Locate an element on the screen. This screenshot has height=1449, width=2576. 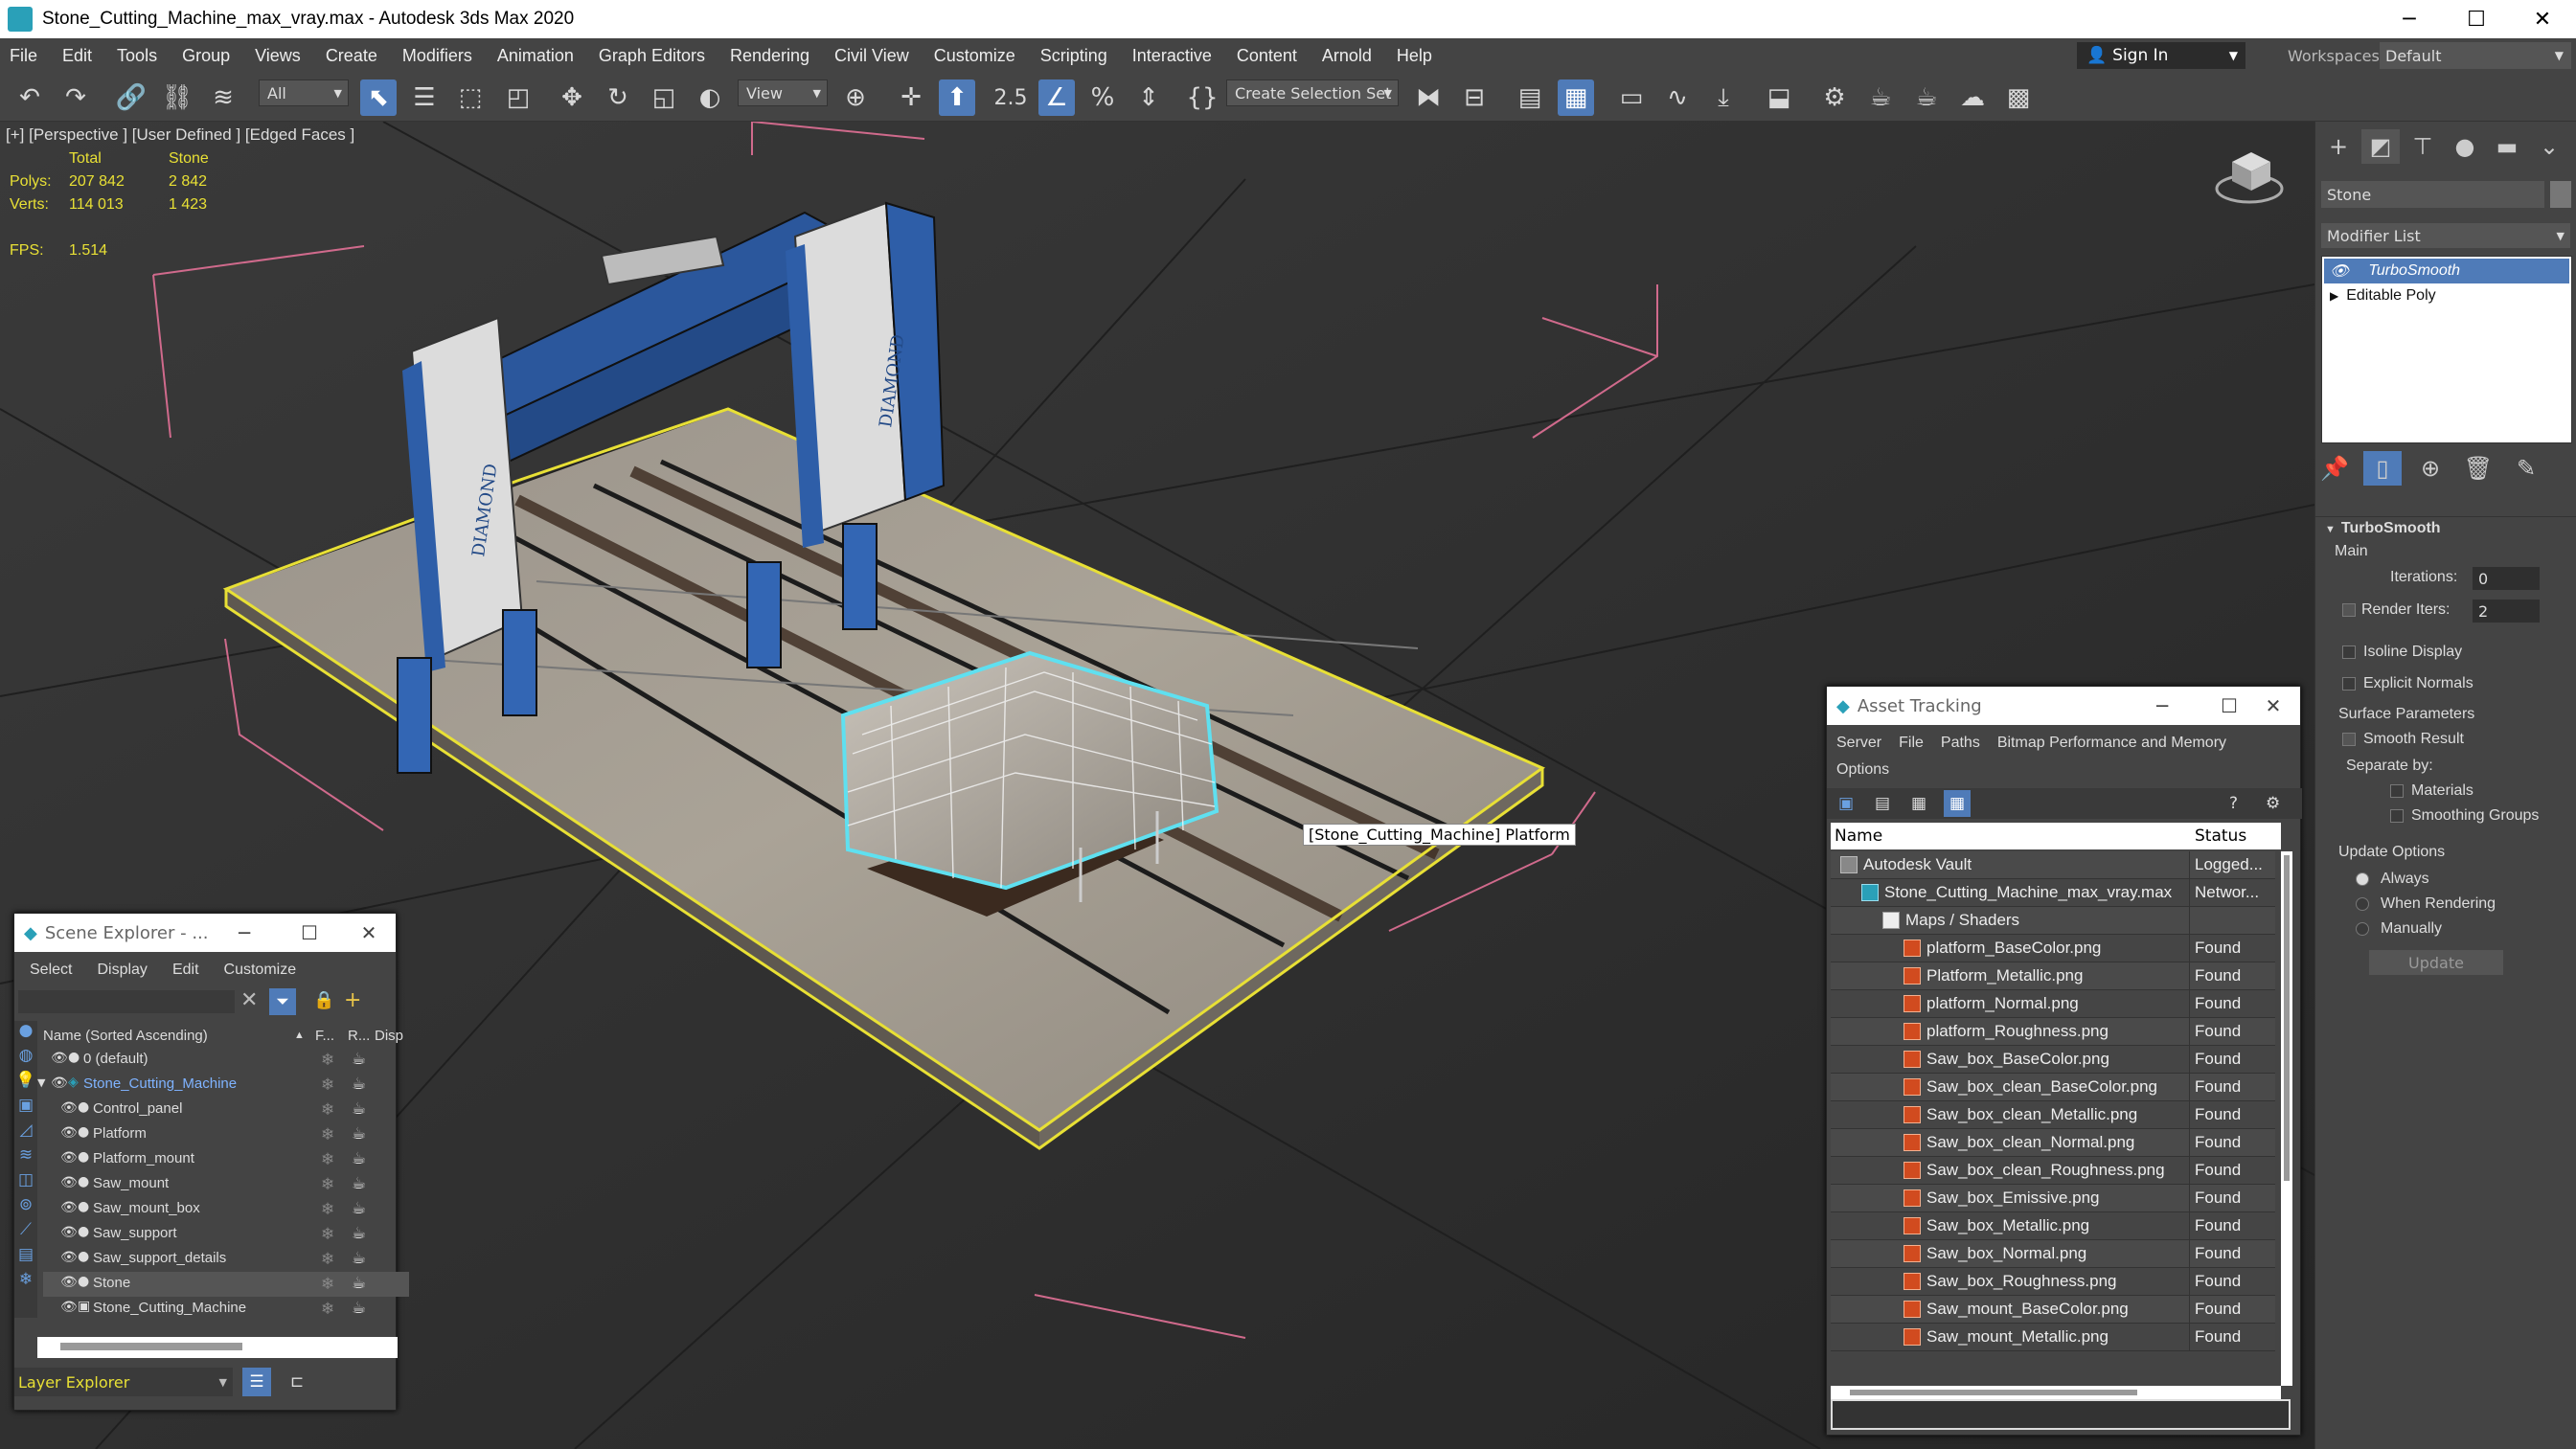
se-maximize-button: ☐ is located at coordinates (309, 933).